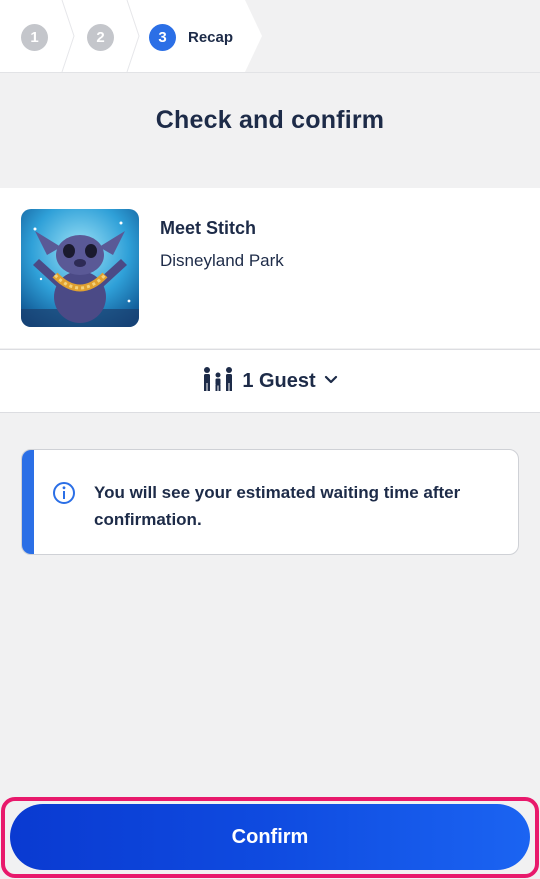 Image resolution: width=540 pixels, height=879 pixels. Describe the element at coordinates (211, 37) in the screenshot. I see `step-3-label: Recap` at that location.